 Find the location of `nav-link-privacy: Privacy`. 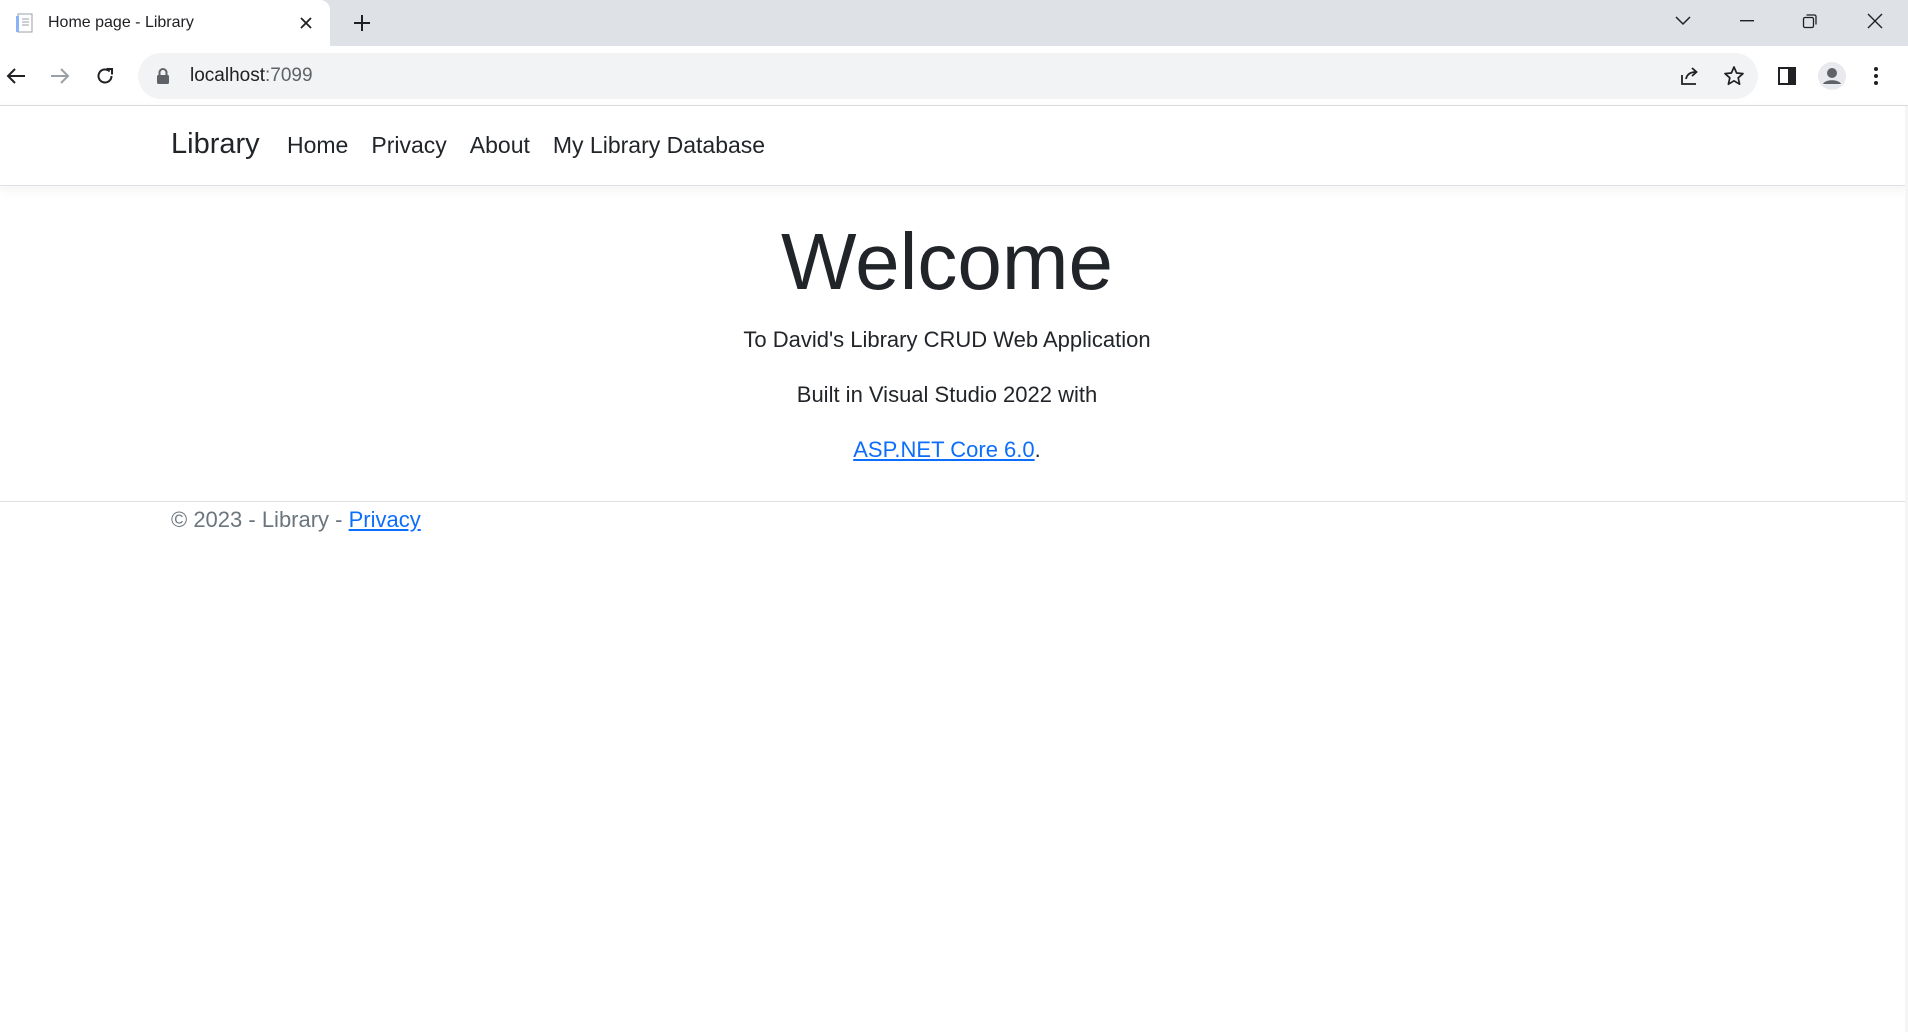

nav-link-privacy: Privacy is located at coordinates (408, 145).